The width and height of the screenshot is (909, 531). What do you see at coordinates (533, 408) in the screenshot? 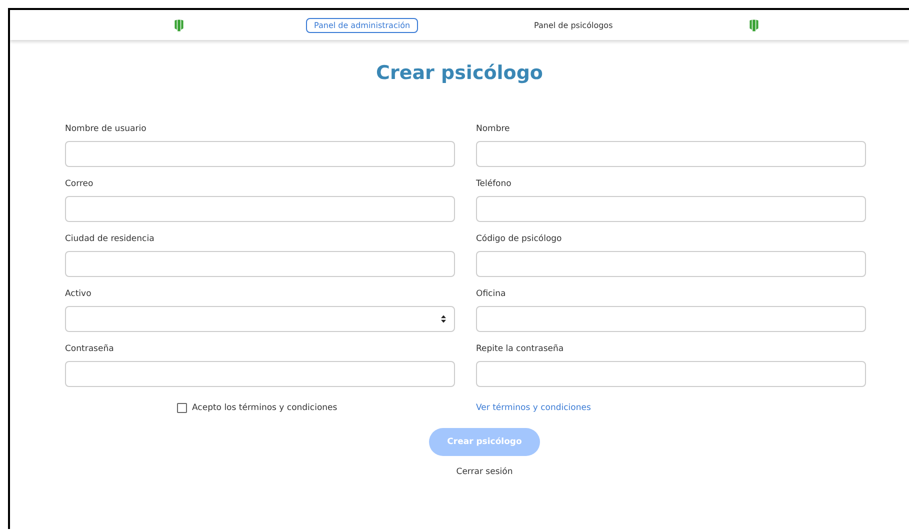
I see `terms-link: Ver términos y condiciones` at bounding box center [533, 408].